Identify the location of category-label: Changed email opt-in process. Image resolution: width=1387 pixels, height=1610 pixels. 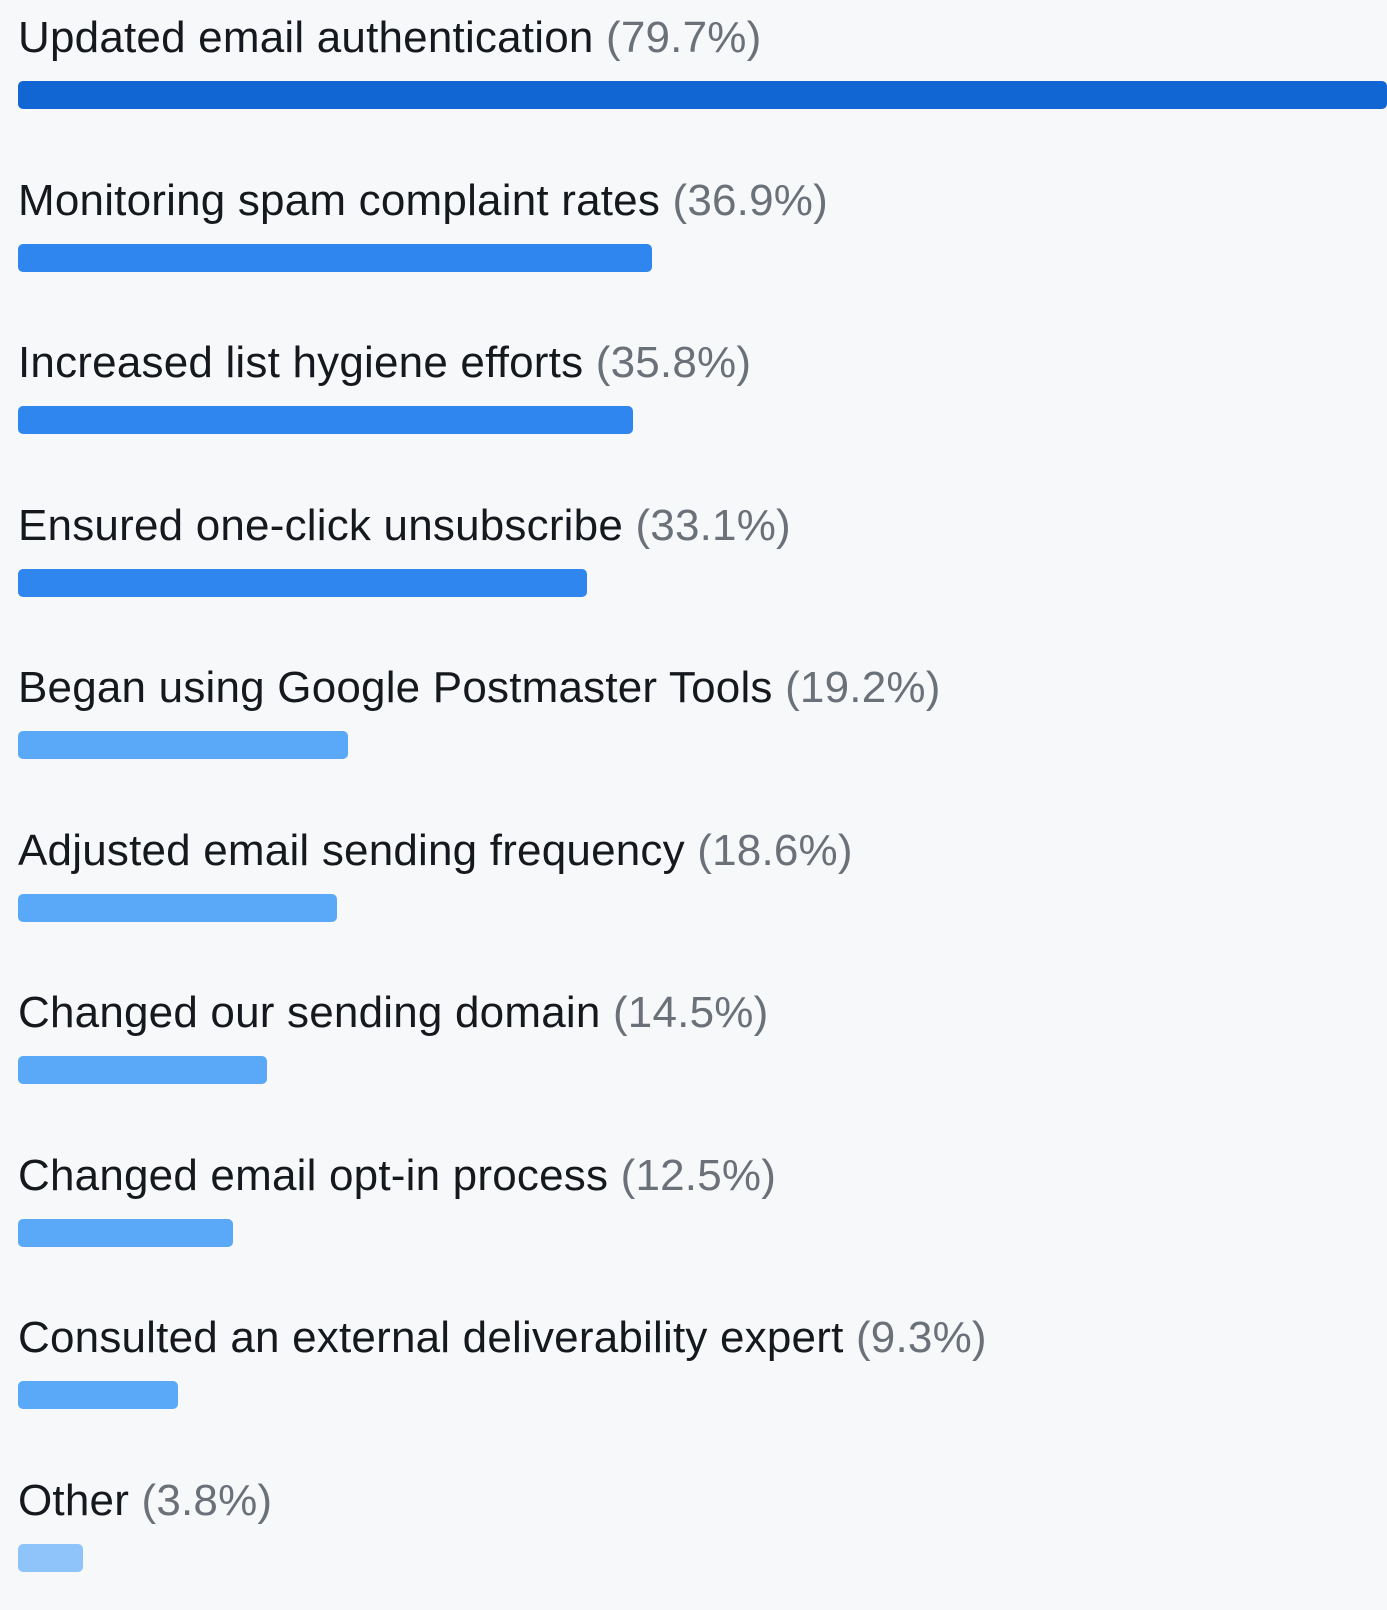
(313, 1175).